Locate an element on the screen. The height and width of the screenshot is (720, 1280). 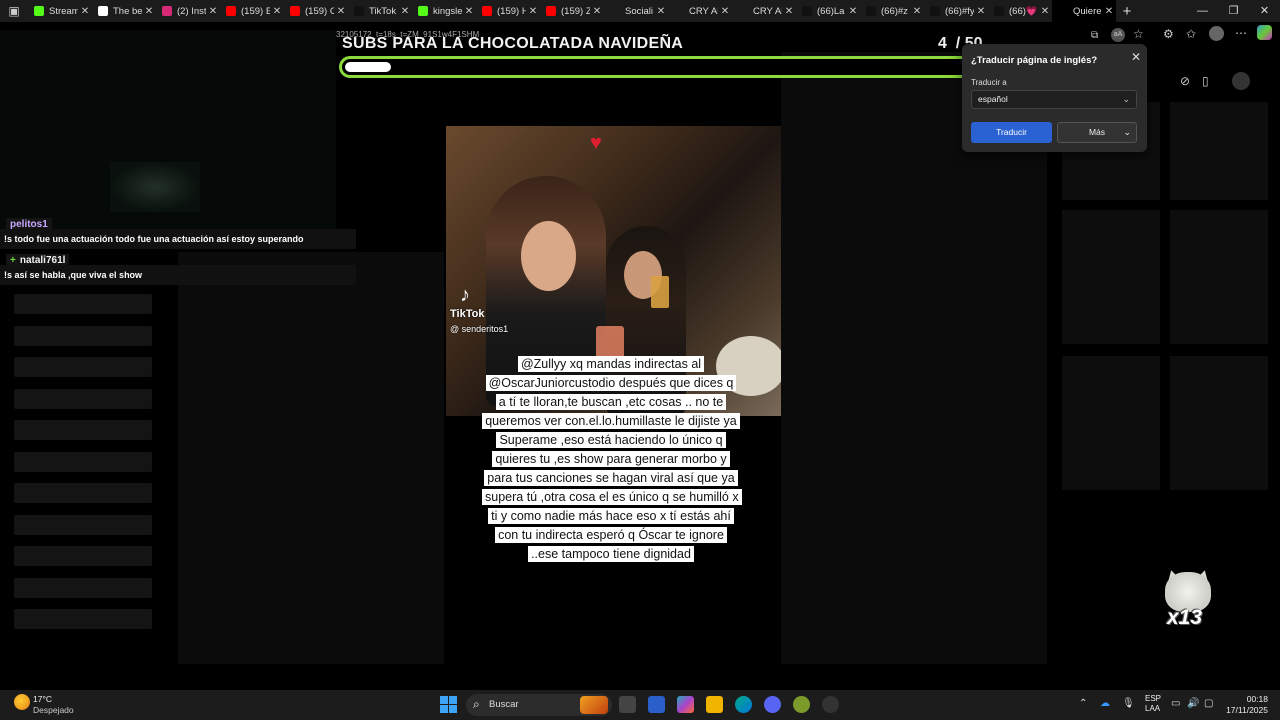
translate-icon: aA is located at coordinates (1118, 35).